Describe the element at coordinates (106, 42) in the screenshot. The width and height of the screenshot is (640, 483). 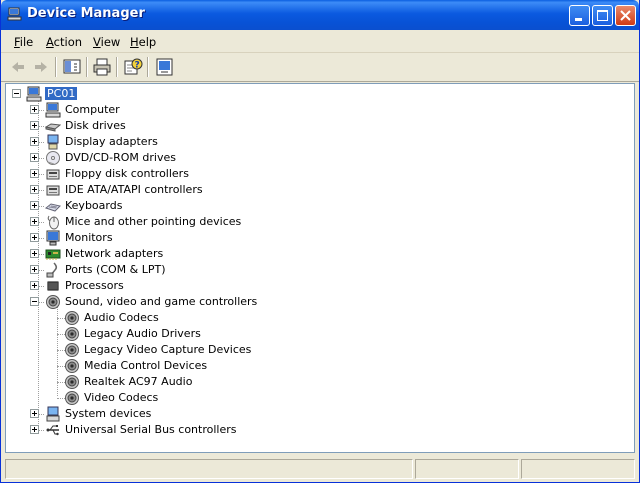
I see `menu-view: View` at that location.